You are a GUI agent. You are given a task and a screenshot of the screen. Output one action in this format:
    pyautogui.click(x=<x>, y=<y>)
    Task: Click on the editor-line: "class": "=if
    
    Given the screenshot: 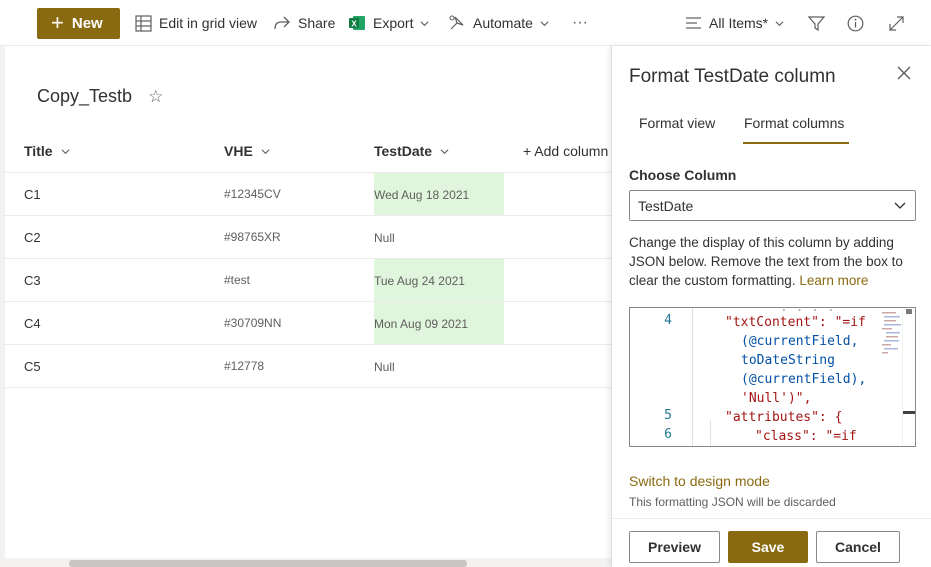 What is the action you would take?
    pyautogui.click(x=806, y=436)
    